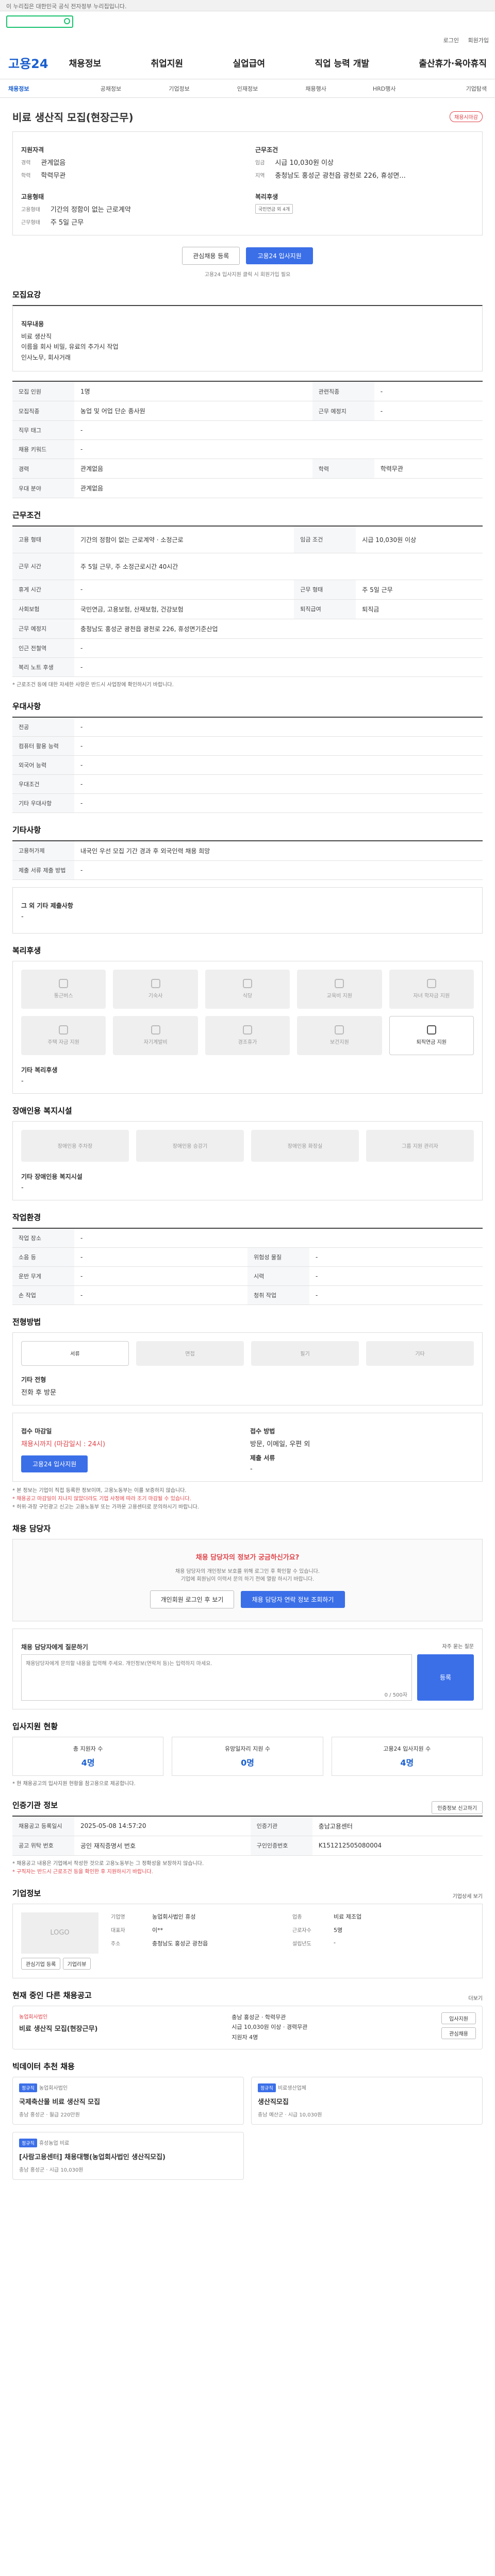  Describe the element at coordinates (247, 1571) in the screenshot. I see `manager-desc: 채용 담당자의 개인정보 보호를 위해 로그인 후 확인할 수 있습니다.` at that location.